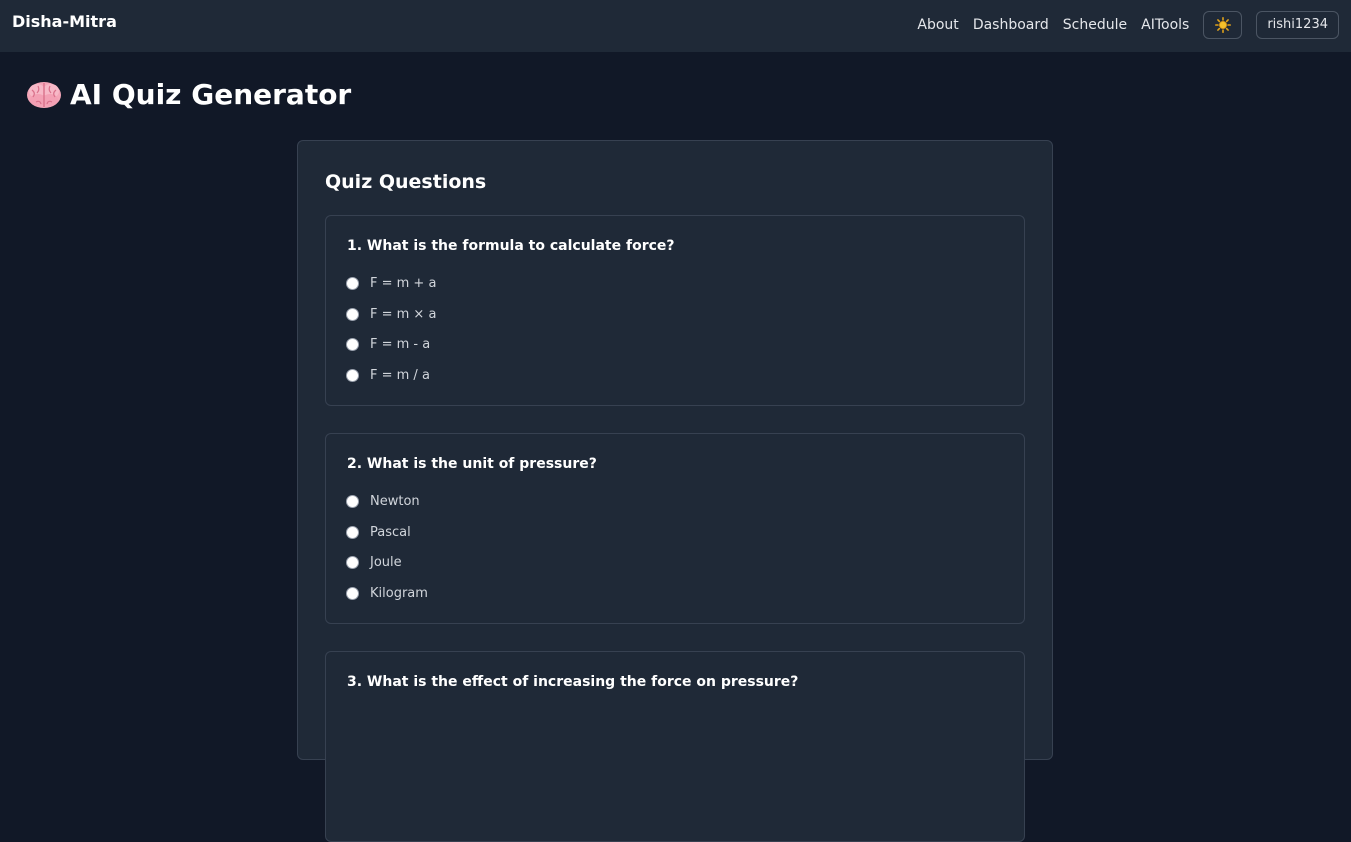 This screenshot has height=842, width=1351. What do you see at coordinates (1297, 24) in the screenshot?
I see `user-menu-button: rishi1234` at bounding box center [1297, 24].